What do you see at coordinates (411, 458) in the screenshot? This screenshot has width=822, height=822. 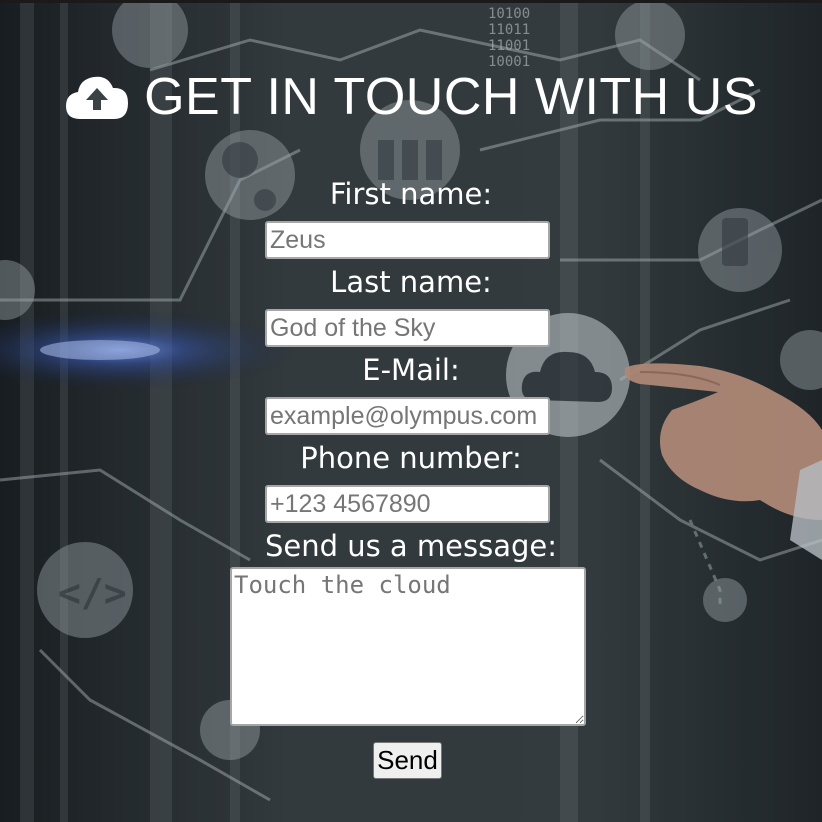 I see `phone-label: Phone number:` at bounding box center [411, 458].